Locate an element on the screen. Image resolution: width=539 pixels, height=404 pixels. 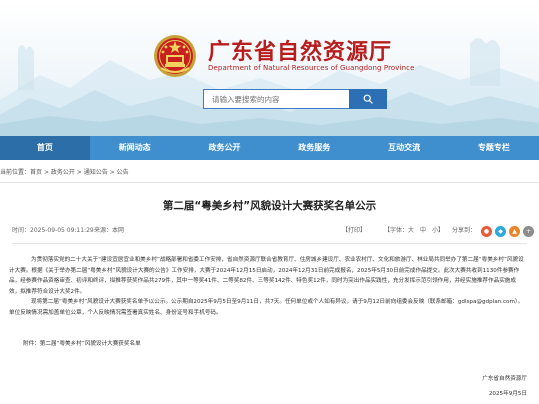
share-more-icon: + is located at coordinates (528, 231).